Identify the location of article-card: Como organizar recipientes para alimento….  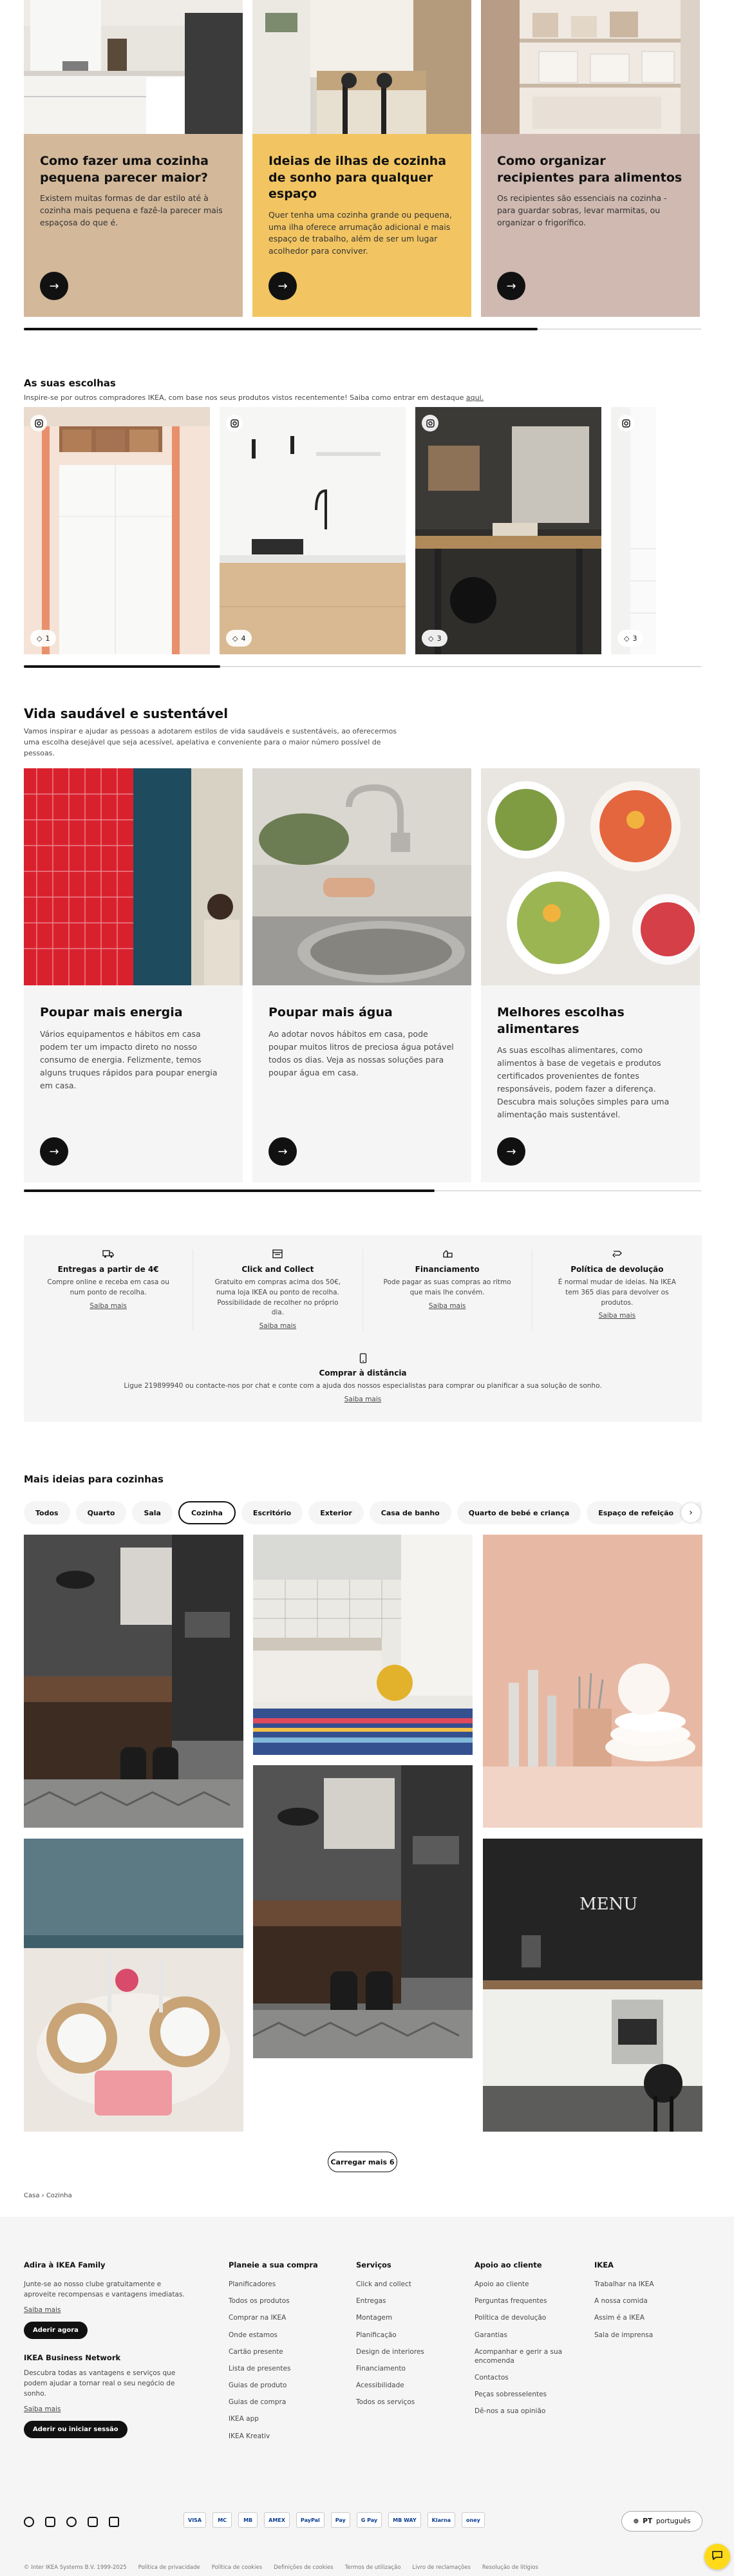
(590, 159).